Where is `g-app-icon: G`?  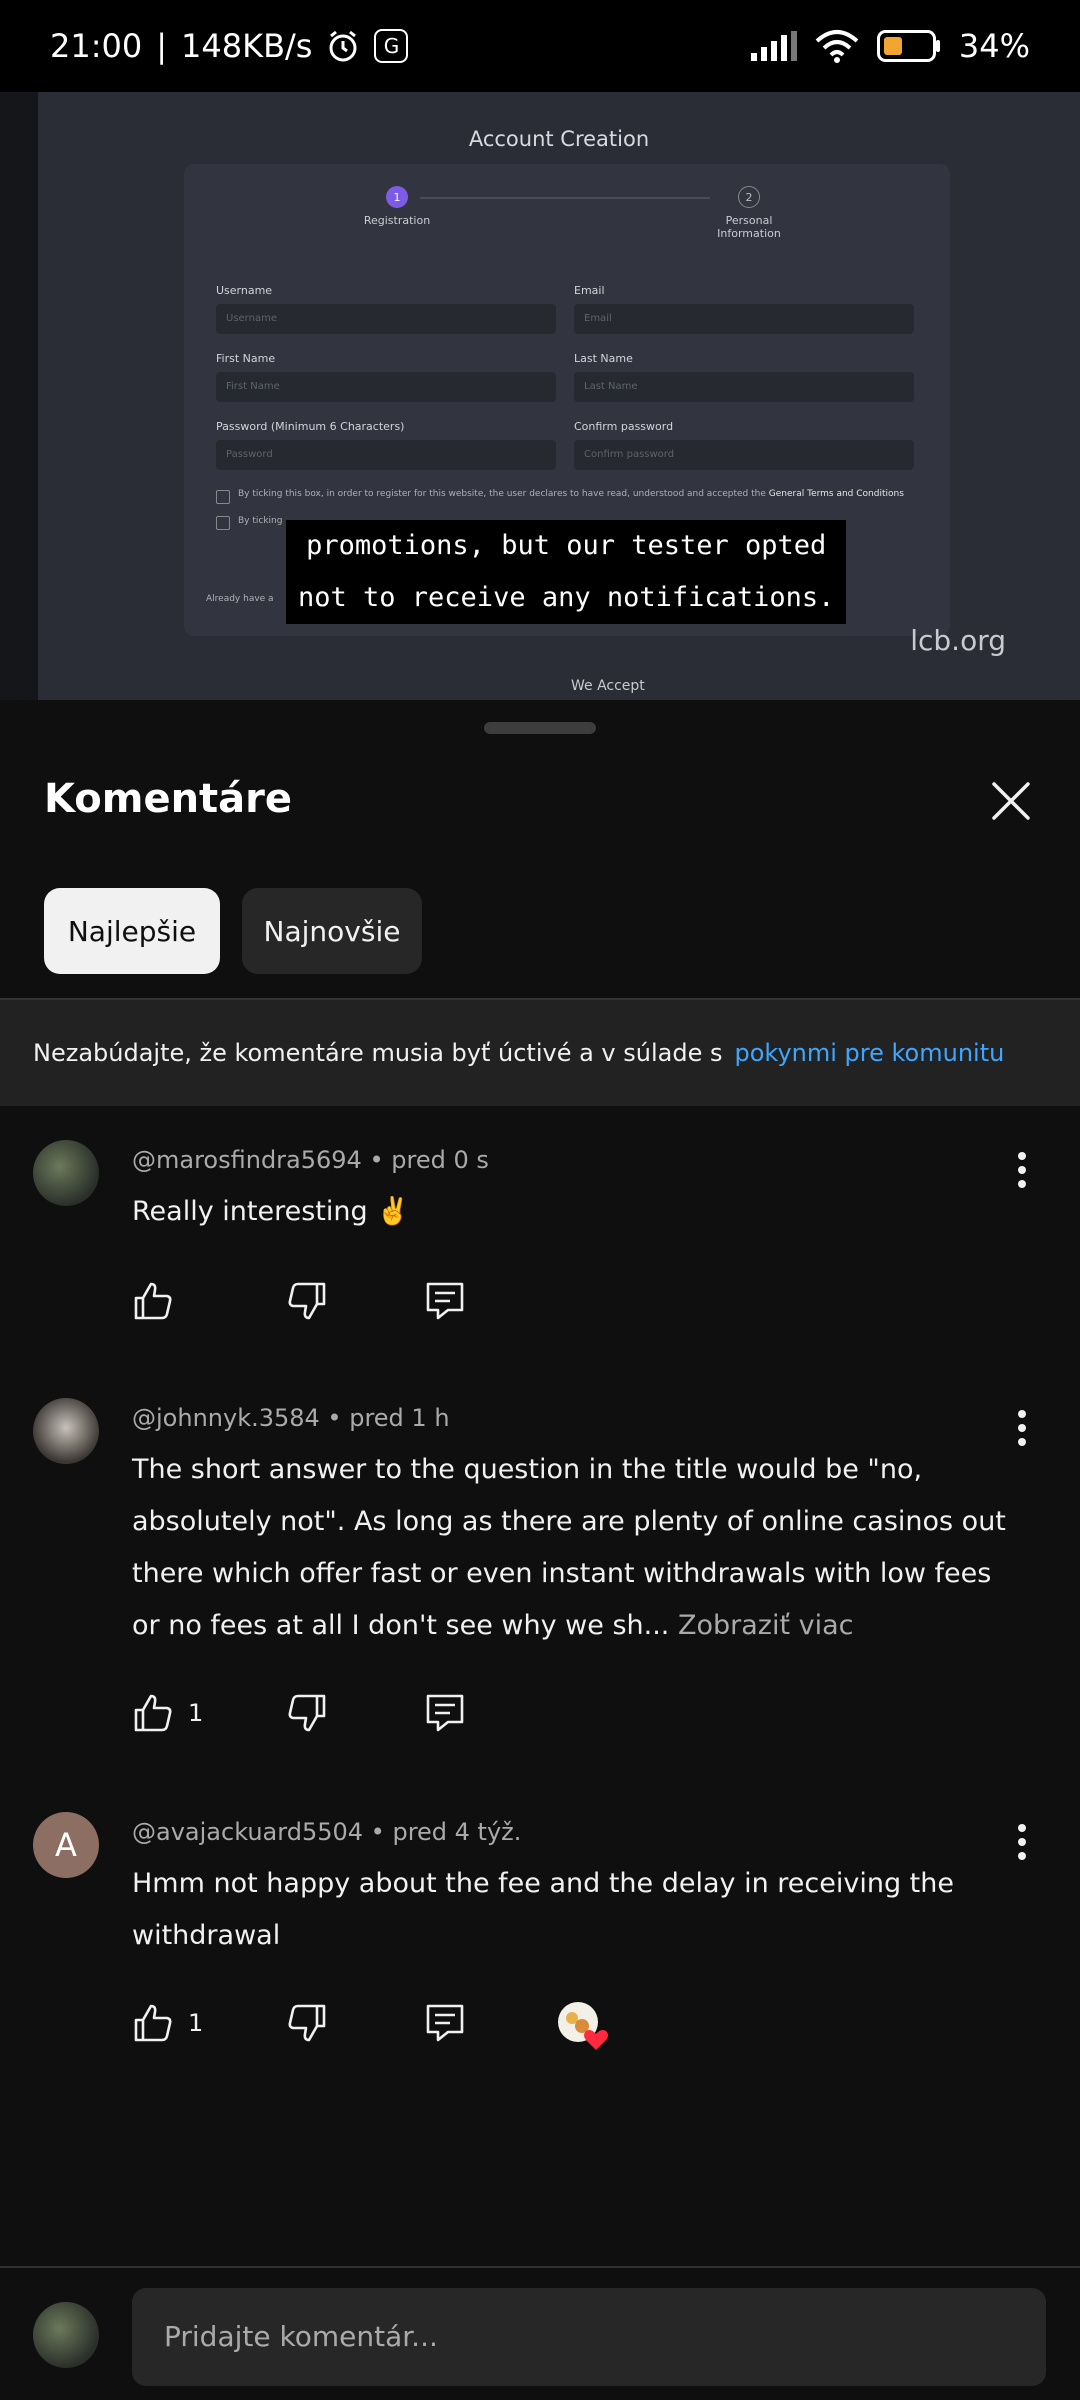
g-app-icon: G is located at coordinates (391, 46).